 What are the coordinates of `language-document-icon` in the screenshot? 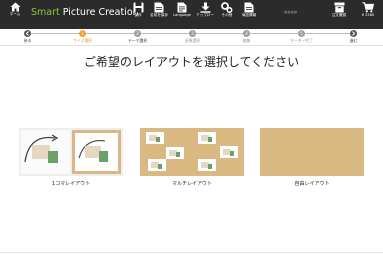 It's located at (182, 7).